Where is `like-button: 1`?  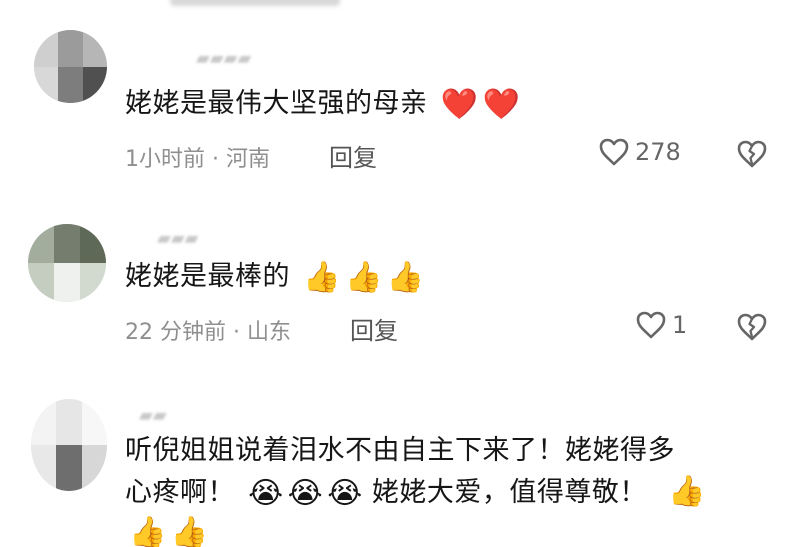 like-button: 1 is located at coordinates (661, 325).